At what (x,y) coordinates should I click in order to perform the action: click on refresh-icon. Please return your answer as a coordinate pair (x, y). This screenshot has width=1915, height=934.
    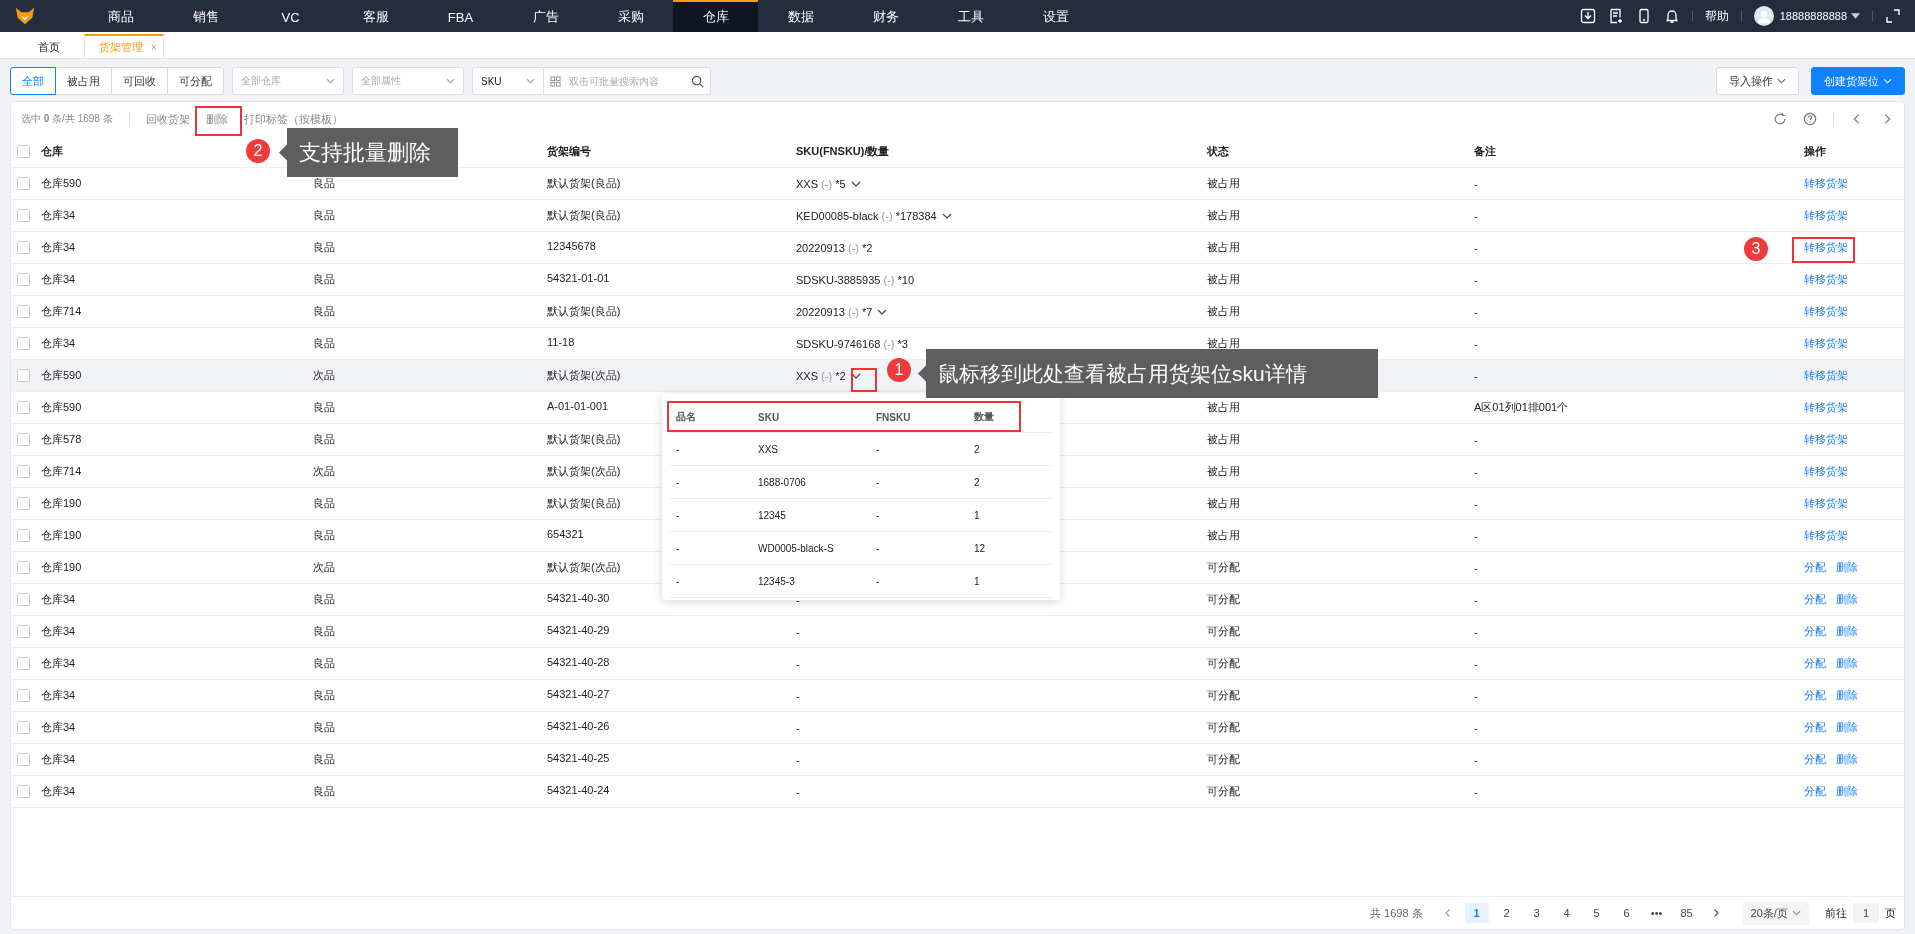
    Looking at the image, I should click on (1780, 119).